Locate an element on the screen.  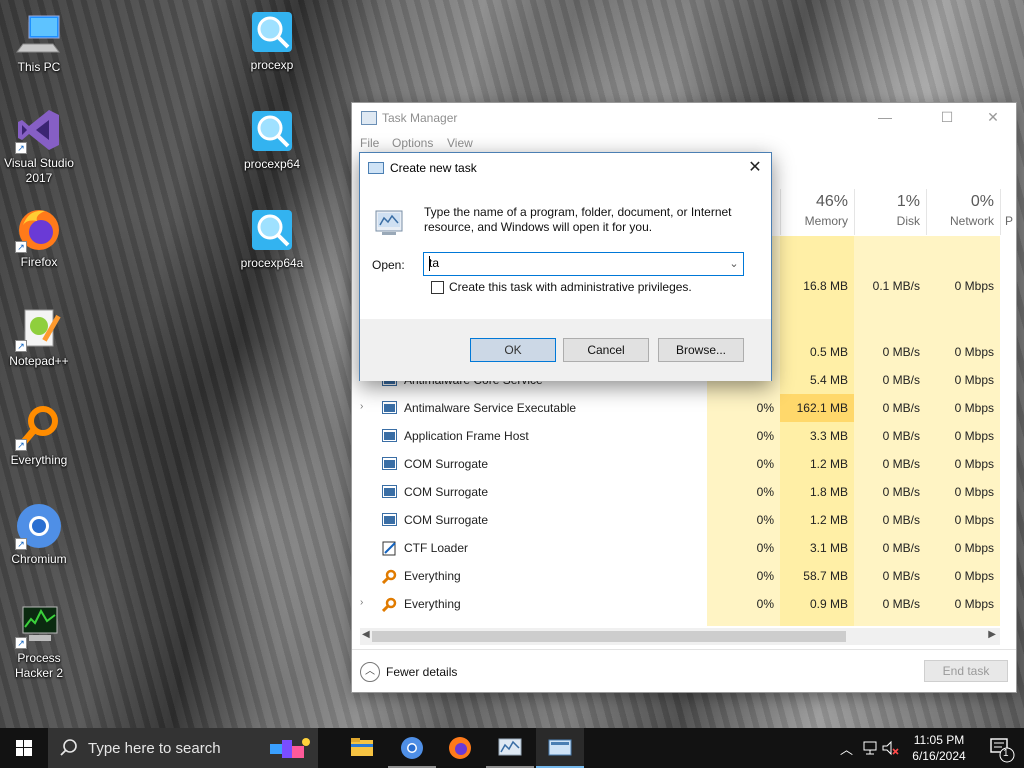
chromium-icon is located at coordinates (412, 748).